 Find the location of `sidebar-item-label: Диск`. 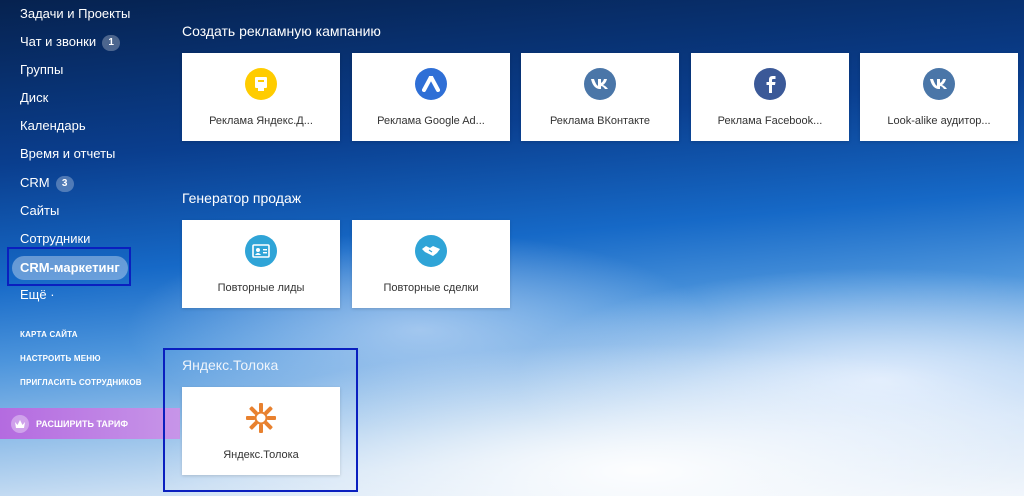

sidebar-item-label: Диск is located at coordinates (34, 97).